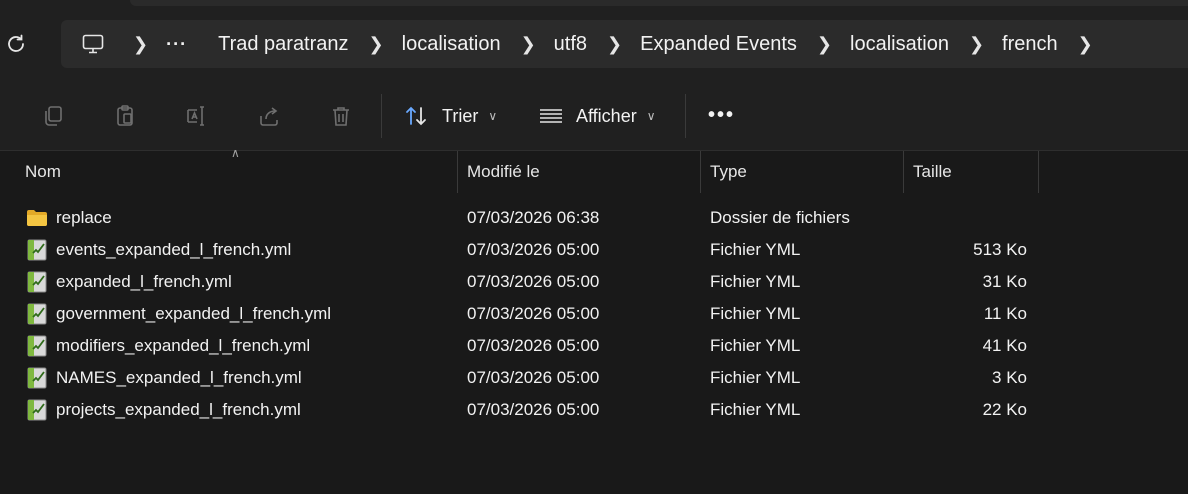  Describe the element at coordinates (963, 218) in the screenshot. I see `file-size` at that location.